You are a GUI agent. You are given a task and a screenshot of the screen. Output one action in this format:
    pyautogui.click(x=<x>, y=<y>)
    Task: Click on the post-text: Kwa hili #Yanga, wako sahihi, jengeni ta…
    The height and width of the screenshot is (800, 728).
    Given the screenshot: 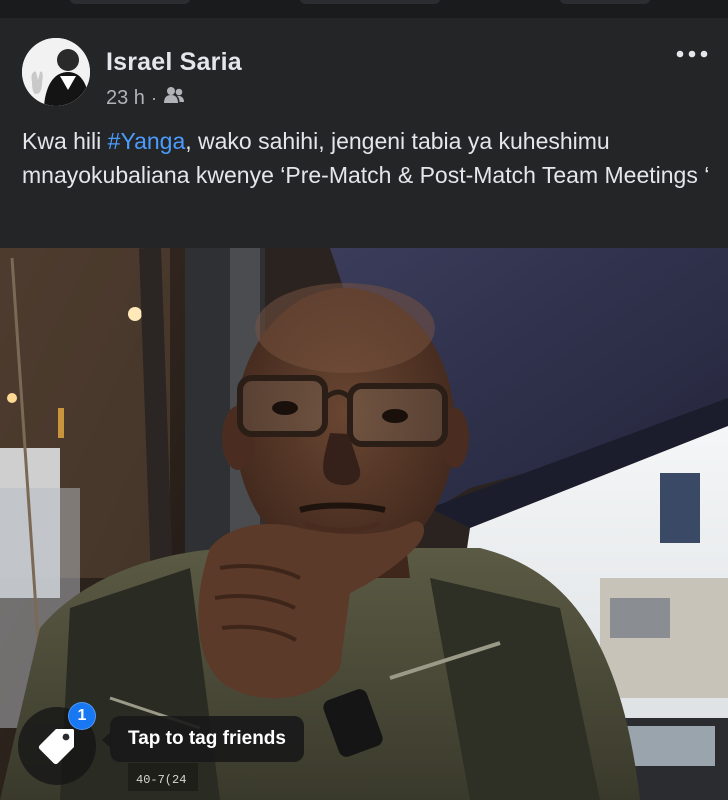 What is the action you would take?
    pyautogui.click(x=367, y=158)
    